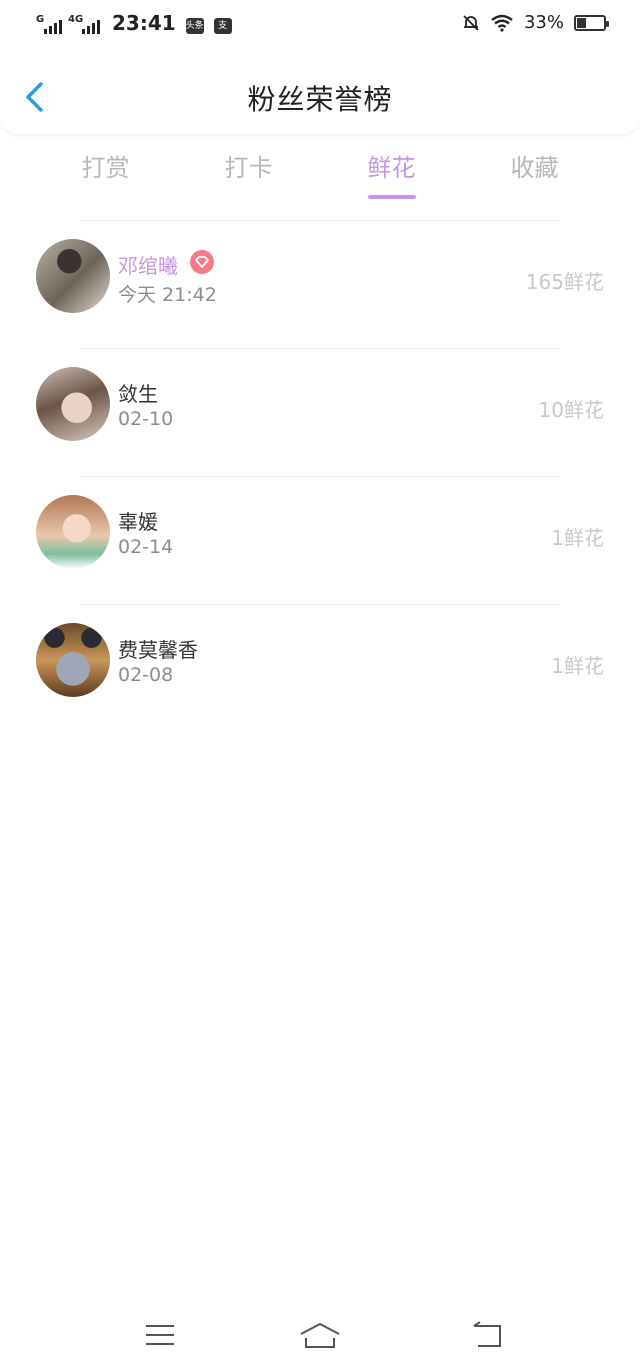  I want to click on flower-count: 165鲜花, so click(564, 282).